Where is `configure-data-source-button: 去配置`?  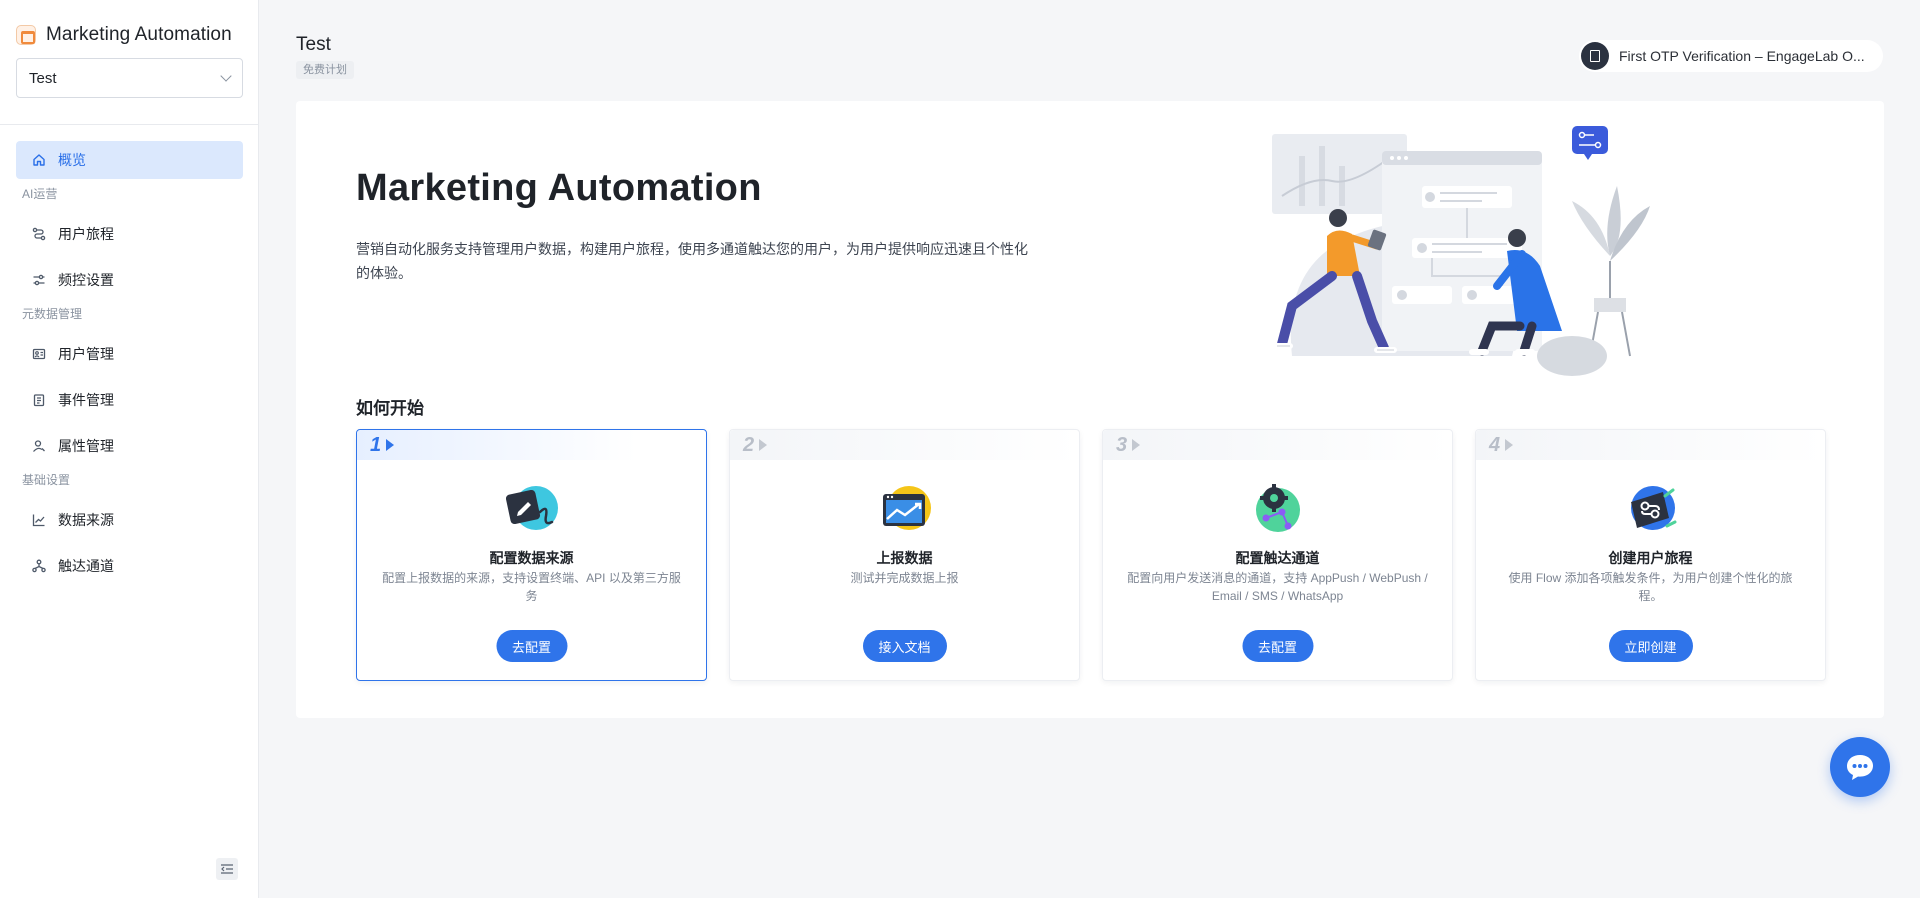
configure-data-source-button: 去配置 is located at coordinates (531, 646).